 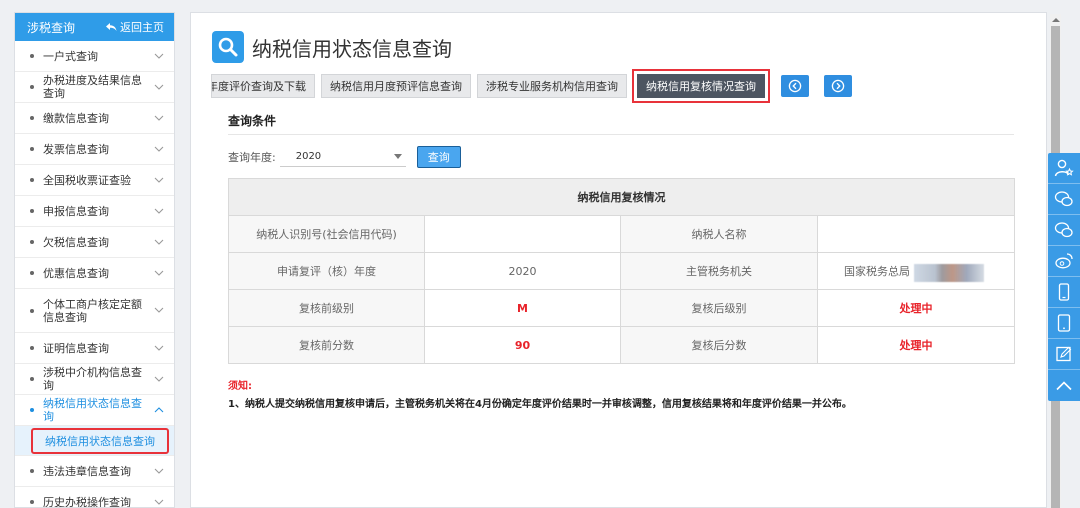 What do you see at coordinates (522, 271) in the screenshot?
I see `cell-value: 2020` at bounding box center [522, 271].